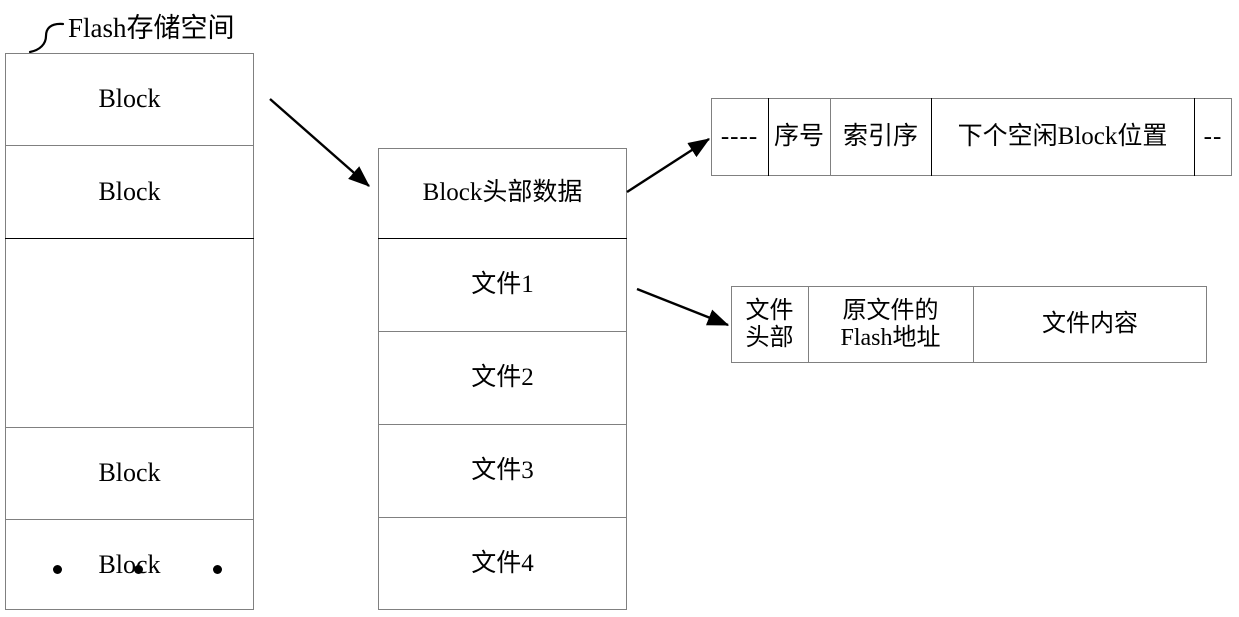  I want to click on header-cell-sequence-number: 序号, so click(798, 136).